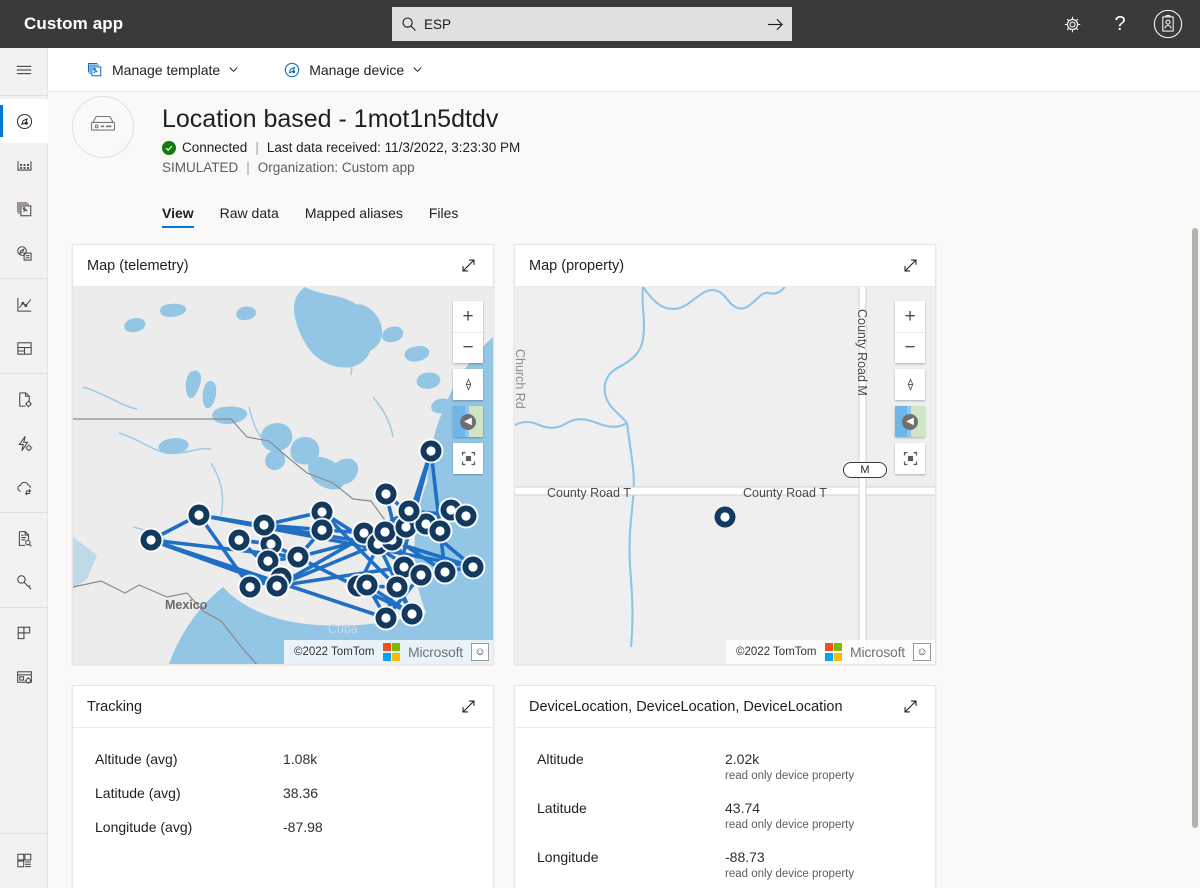 The image size is (1200, 888). What do you see at coordinates (95, 70) in the screenshot?
I see `template-stack-icon` at bounding box center [95, 70].